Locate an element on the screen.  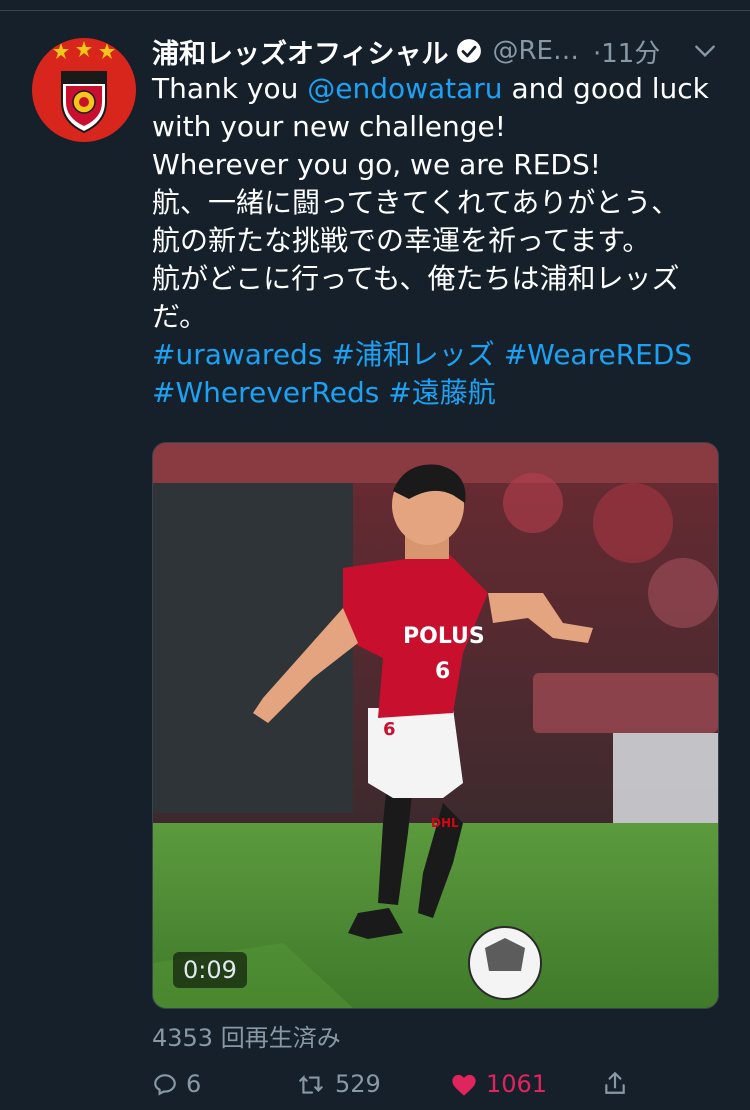
timestamp: ·11分 is located at coordinates (626, 51).